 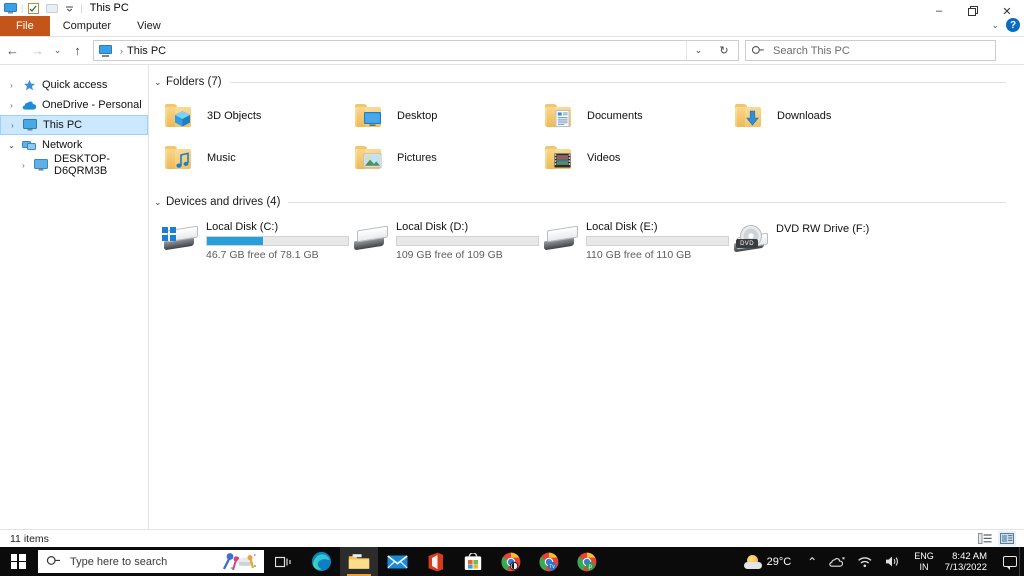 I want to click on item-label: DVD RW Drive (F:), so click(x=823, y=229).